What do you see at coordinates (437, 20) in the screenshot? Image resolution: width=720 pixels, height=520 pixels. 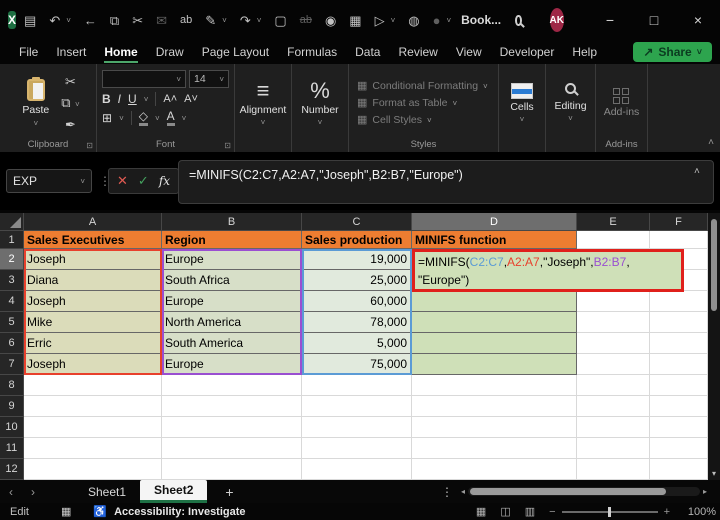 I see `theme-circle-icon: ●` at bounding box center [437, 20].